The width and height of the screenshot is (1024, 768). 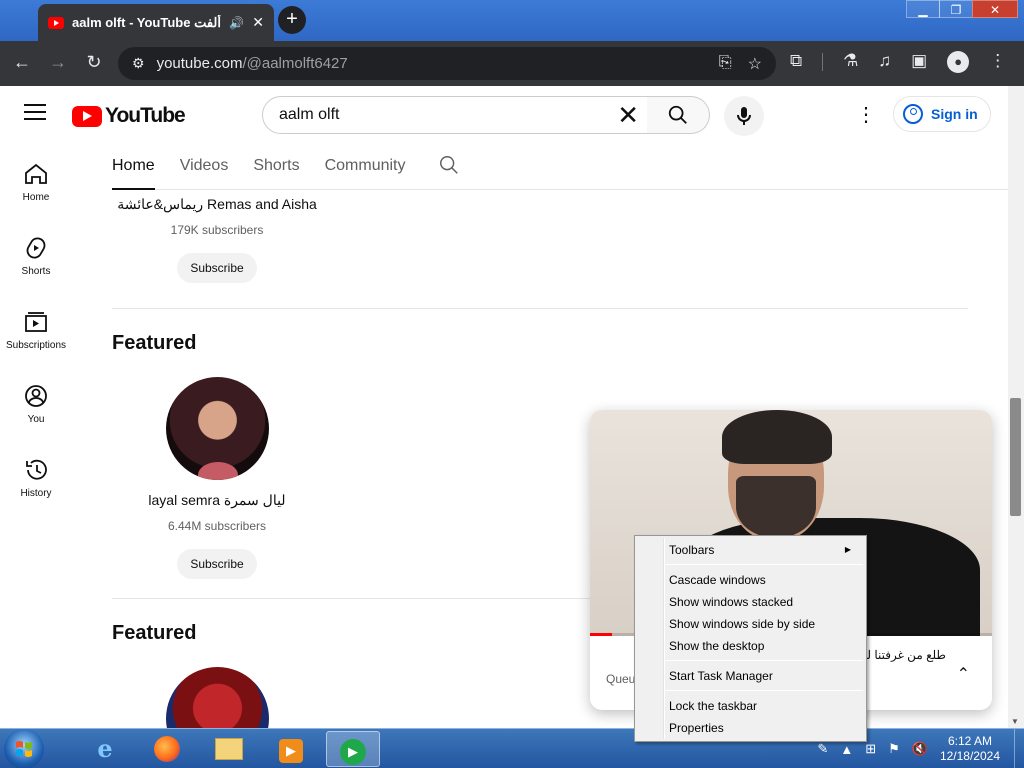 I want to click on media-controls-icon: ♫, so click(x=884, y=62).